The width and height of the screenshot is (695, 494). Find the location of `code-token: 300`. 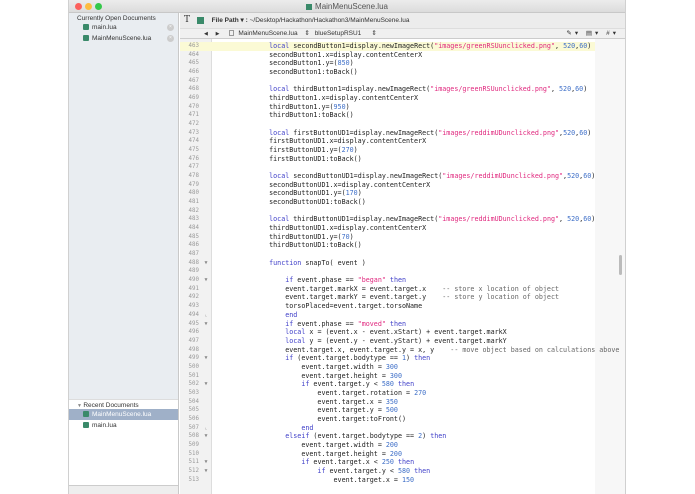

code-token: 300 is located at coordinates (391, 366).